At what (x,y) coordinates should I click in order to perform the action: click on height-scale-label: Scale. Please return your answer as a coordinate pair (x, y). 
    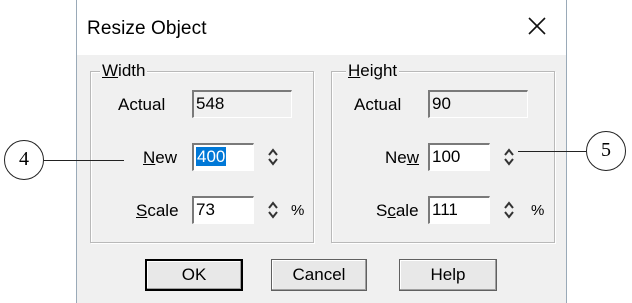
    Looking at the image, I should click on (397, 210).